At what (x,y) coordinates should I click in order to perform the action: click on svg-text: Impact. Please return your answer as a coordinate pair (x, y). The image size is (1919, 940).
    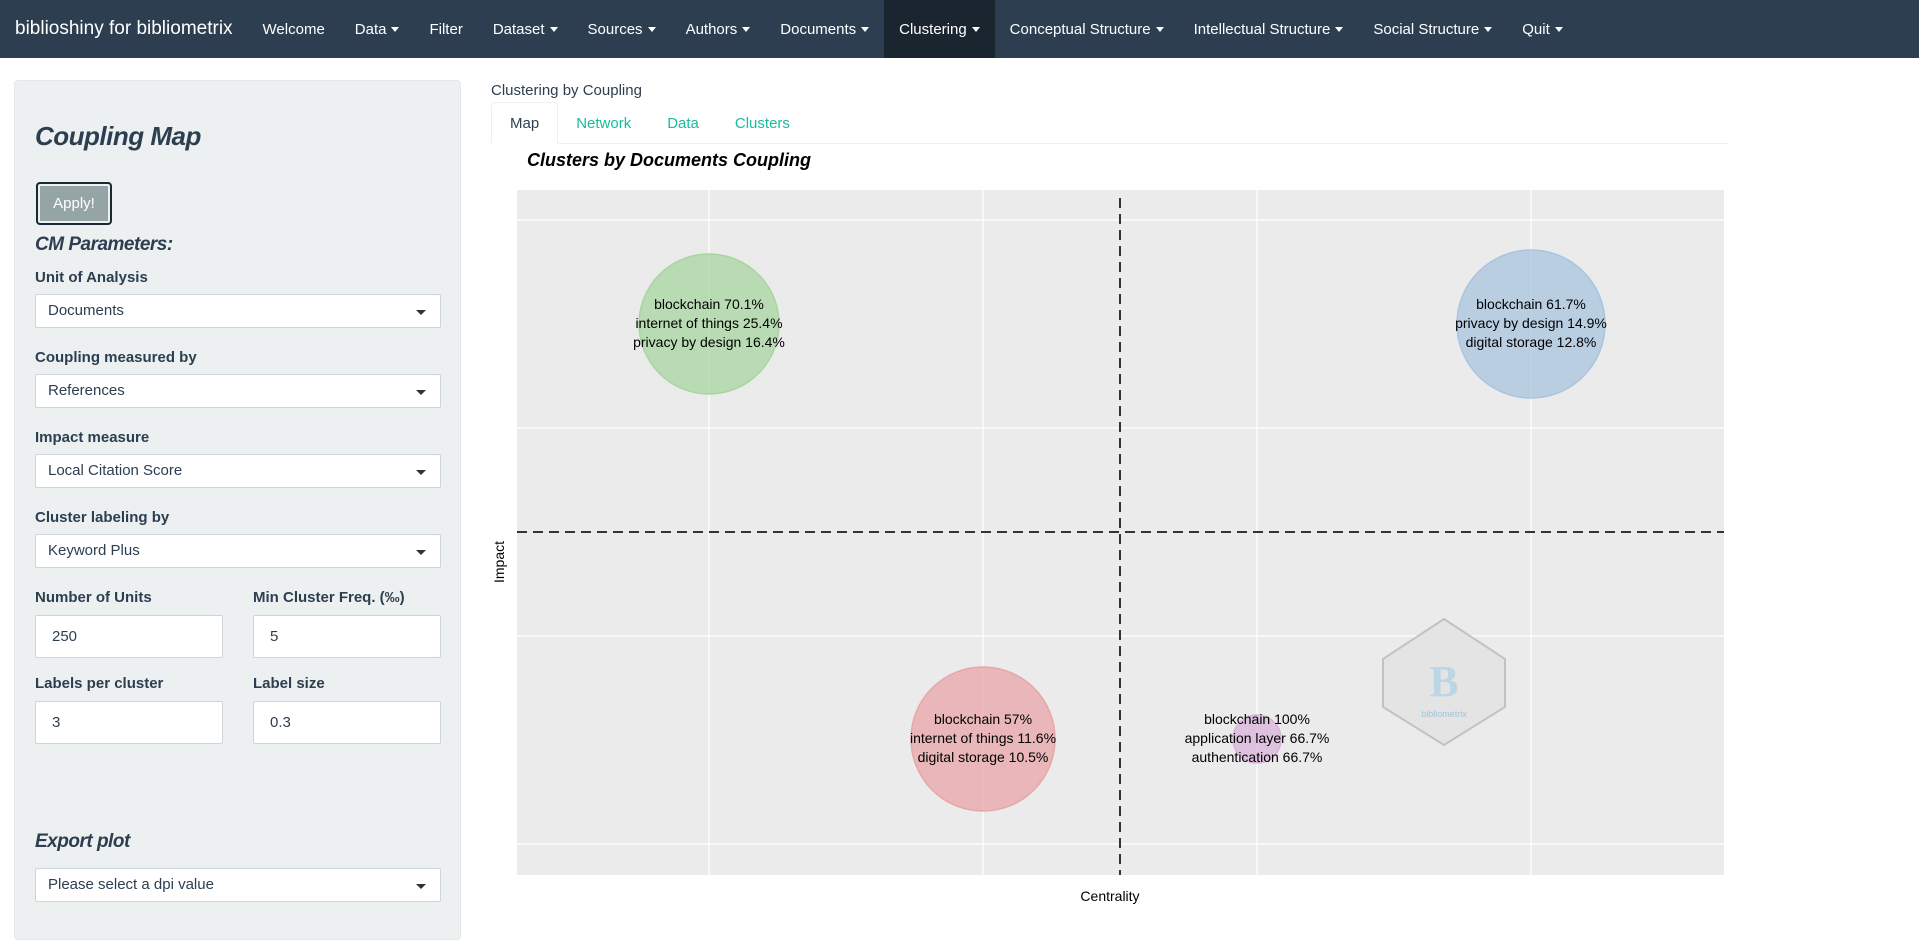
    Looking at the image, I should click on (499, 562).